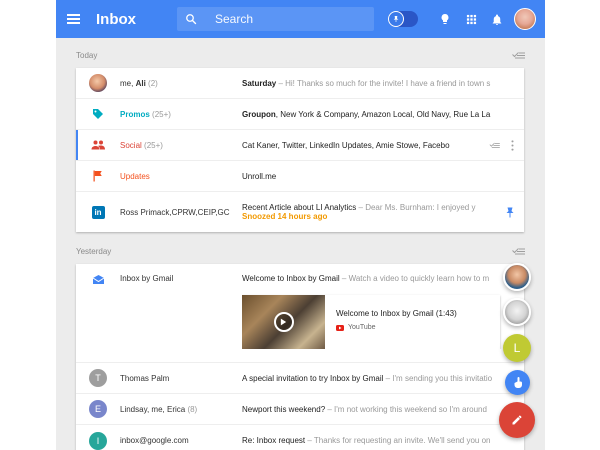 Image resolution: width=600 pixels, height=450 pixels. Describe the element at coordinates (362, 327) in the screenshot. I see `attachment-source: YouTube` at that location.